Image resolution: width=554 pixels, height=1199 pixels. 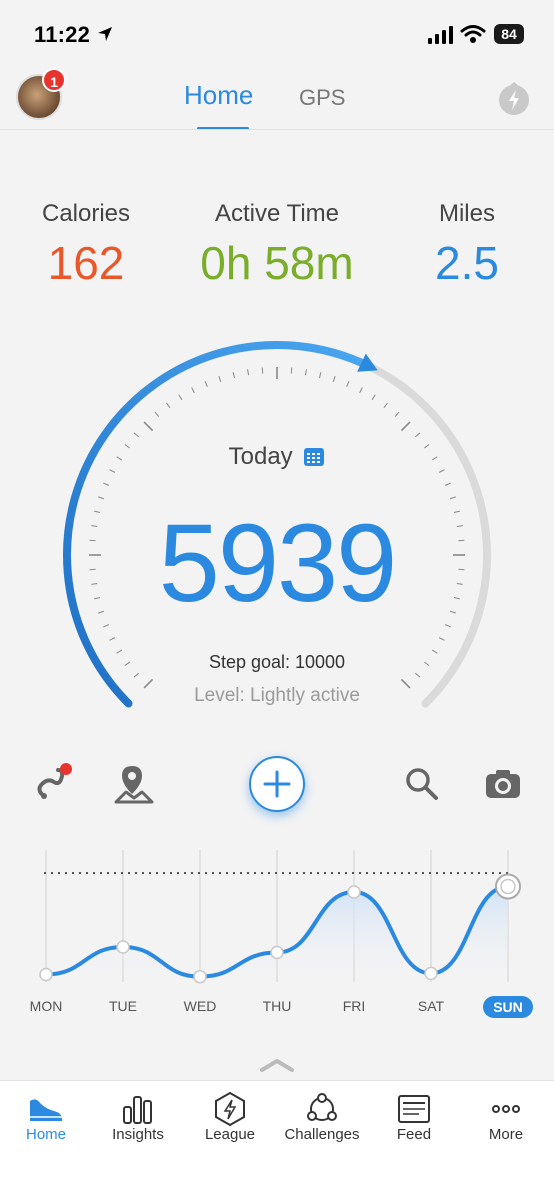 I want to click on nav-league, so click(x=230, y=1109).